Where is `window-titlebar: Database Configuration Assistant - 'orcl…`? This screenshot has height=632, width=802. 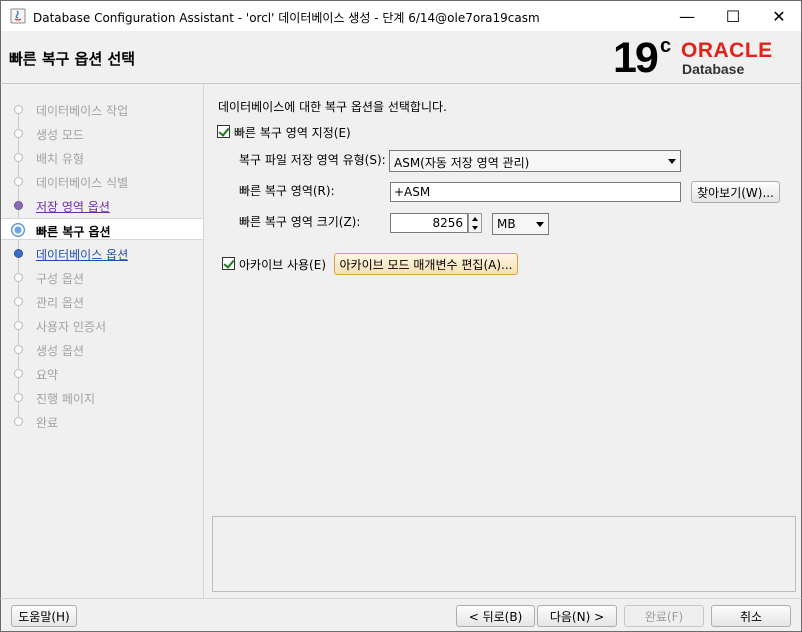 window-titlebar: Database Configuration Assistant - 'orcl… is located at coordinates (401, 15).